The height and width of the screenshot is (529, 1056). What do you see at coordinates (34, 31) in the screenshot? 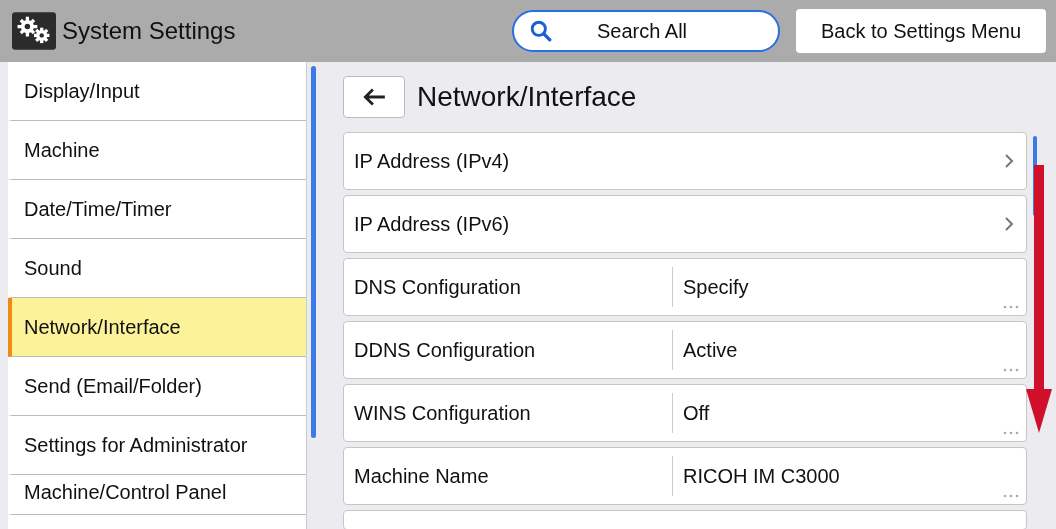
I see `gears-icon` at bounding box center [34, 31].